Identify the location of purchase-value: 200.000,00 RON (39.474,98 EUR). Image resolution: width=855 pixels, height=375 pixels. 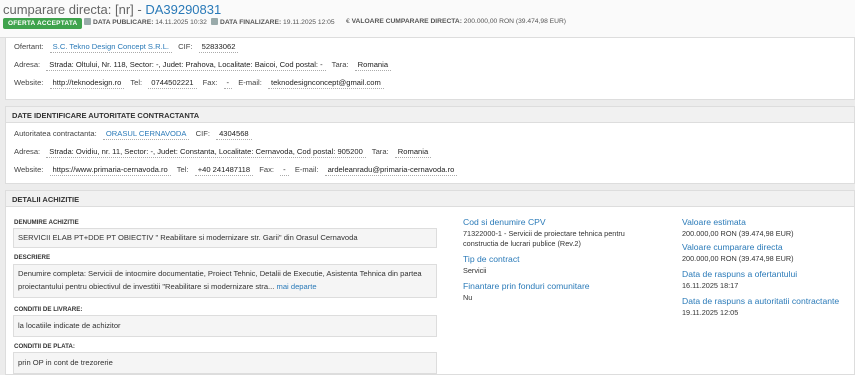
(738, 258).